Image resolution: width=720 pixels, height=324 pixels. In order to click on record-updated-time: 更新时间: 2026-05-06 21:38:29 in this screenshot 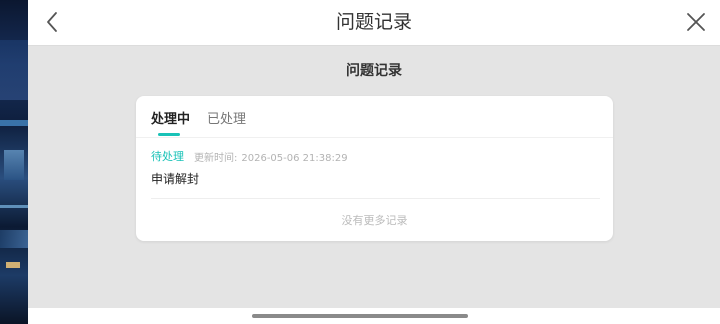, I will do `click(271, 156)`.